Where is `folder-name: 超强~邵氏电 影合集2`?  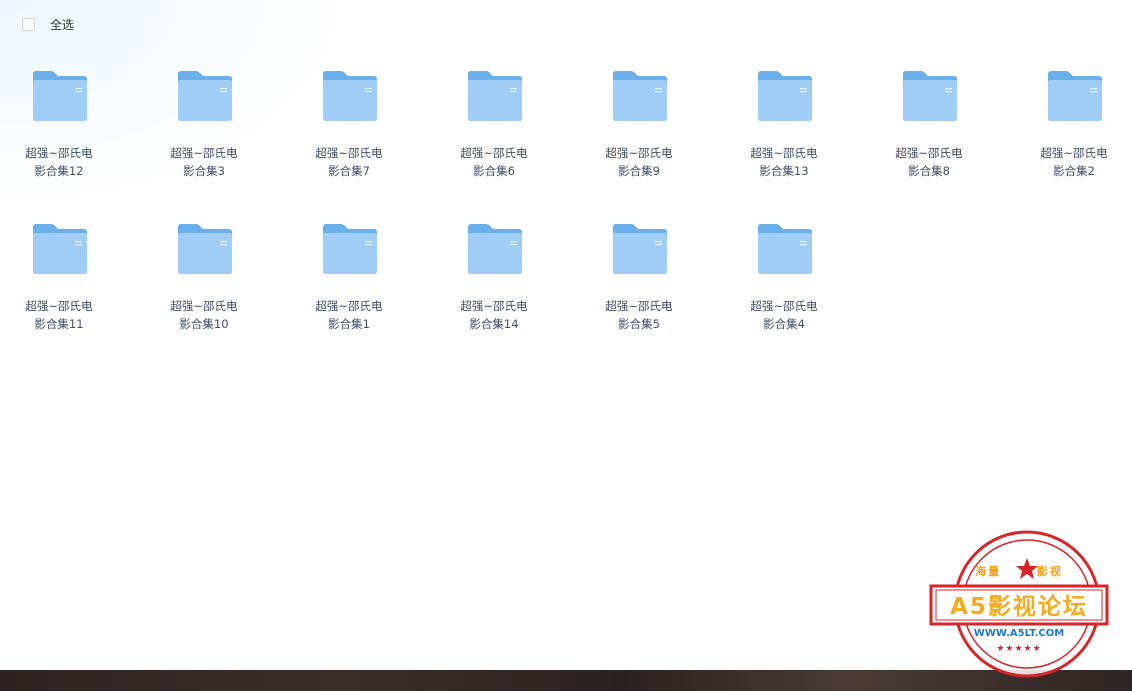
folder-name: 超强~邵氏电 影合集2 is located at coordinates (1074, 162).